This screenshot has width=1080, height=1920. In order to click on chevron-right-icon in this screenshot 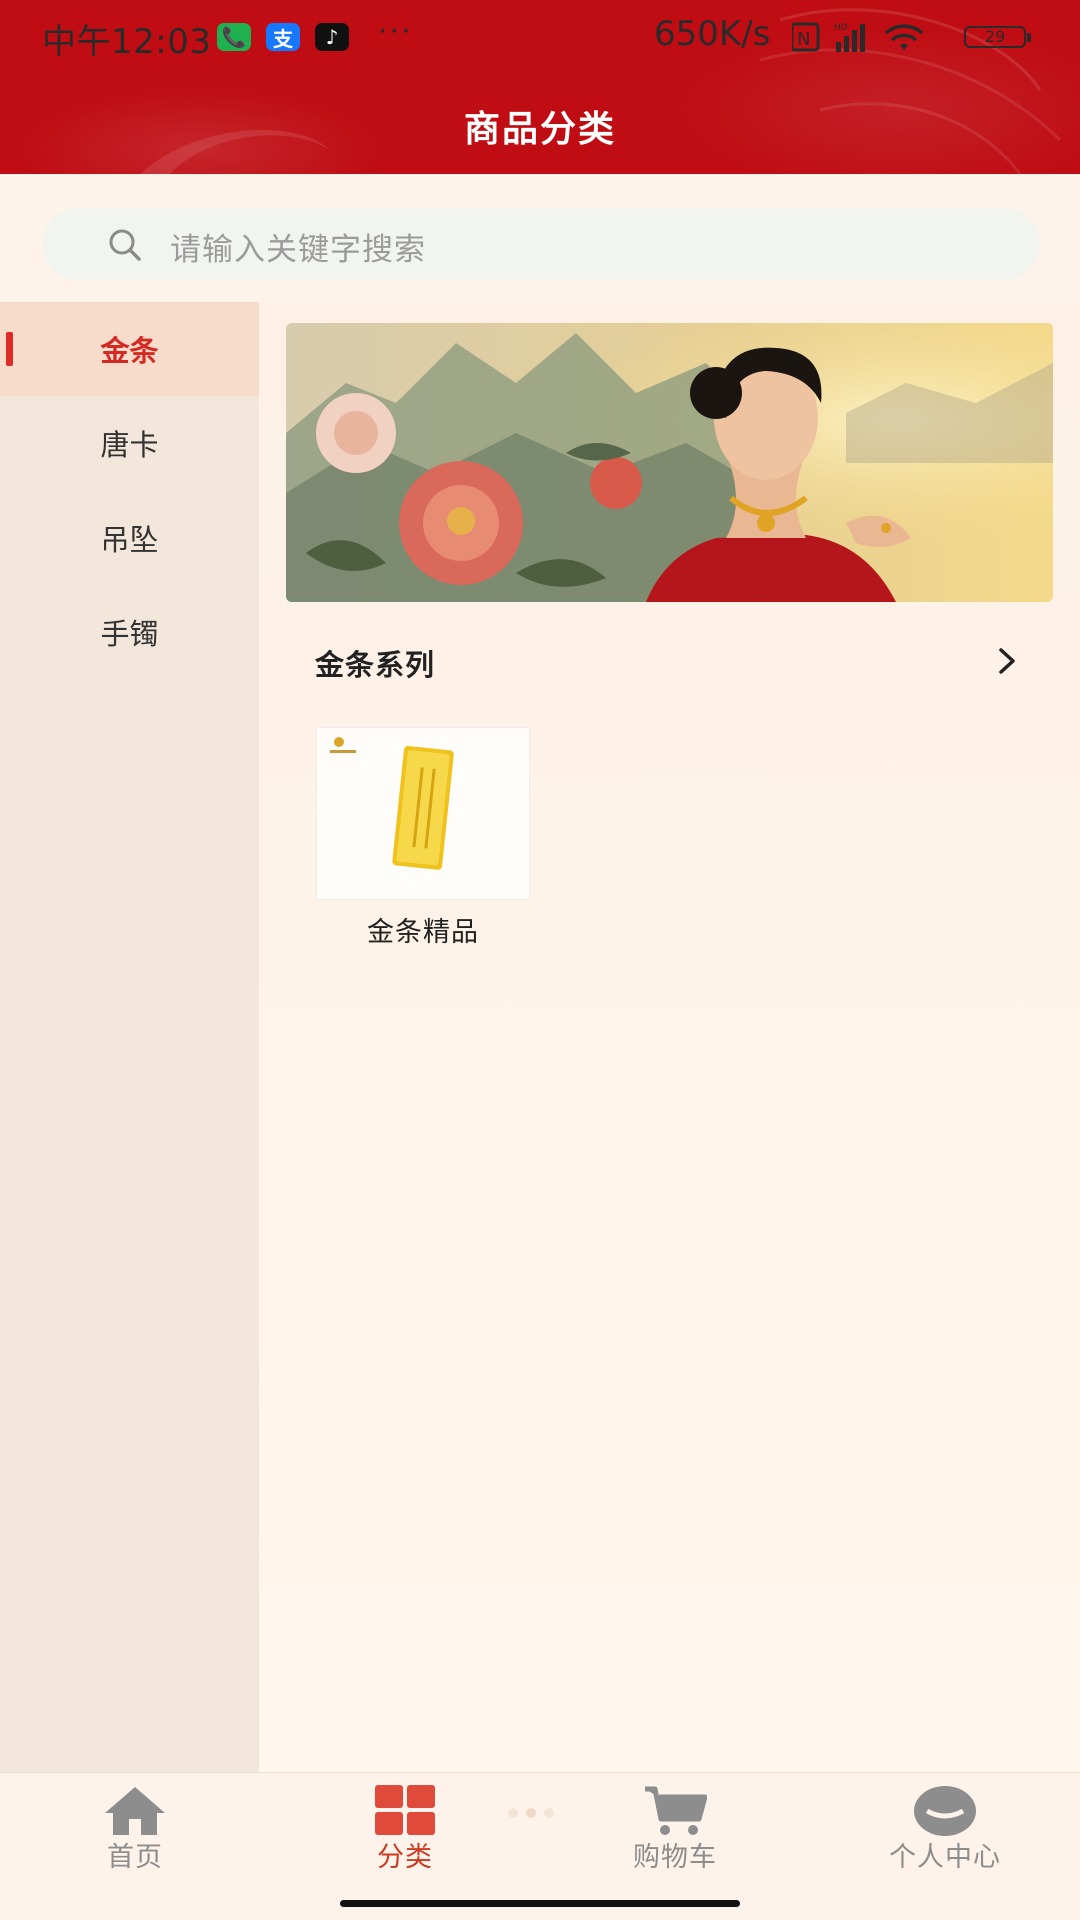, I will do `click(1007, 661)`.